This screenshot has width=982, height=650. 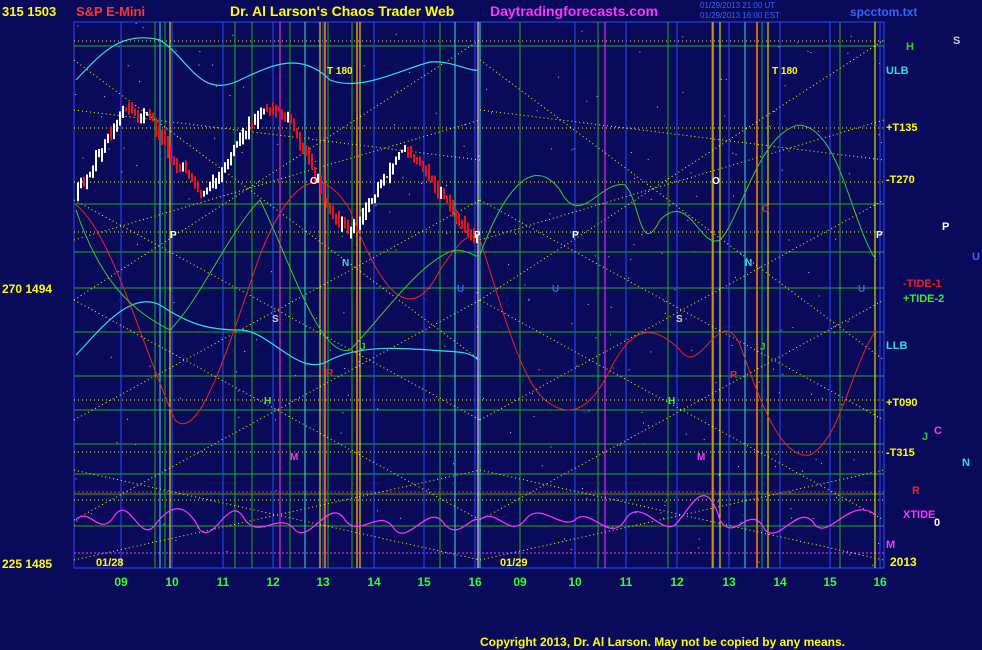 What do you see at coordinates (342, 11) in the screenshot?
I see `site-title: Dr. Al Larson's Chaos Trader Web` at bounding box center [342, 11].